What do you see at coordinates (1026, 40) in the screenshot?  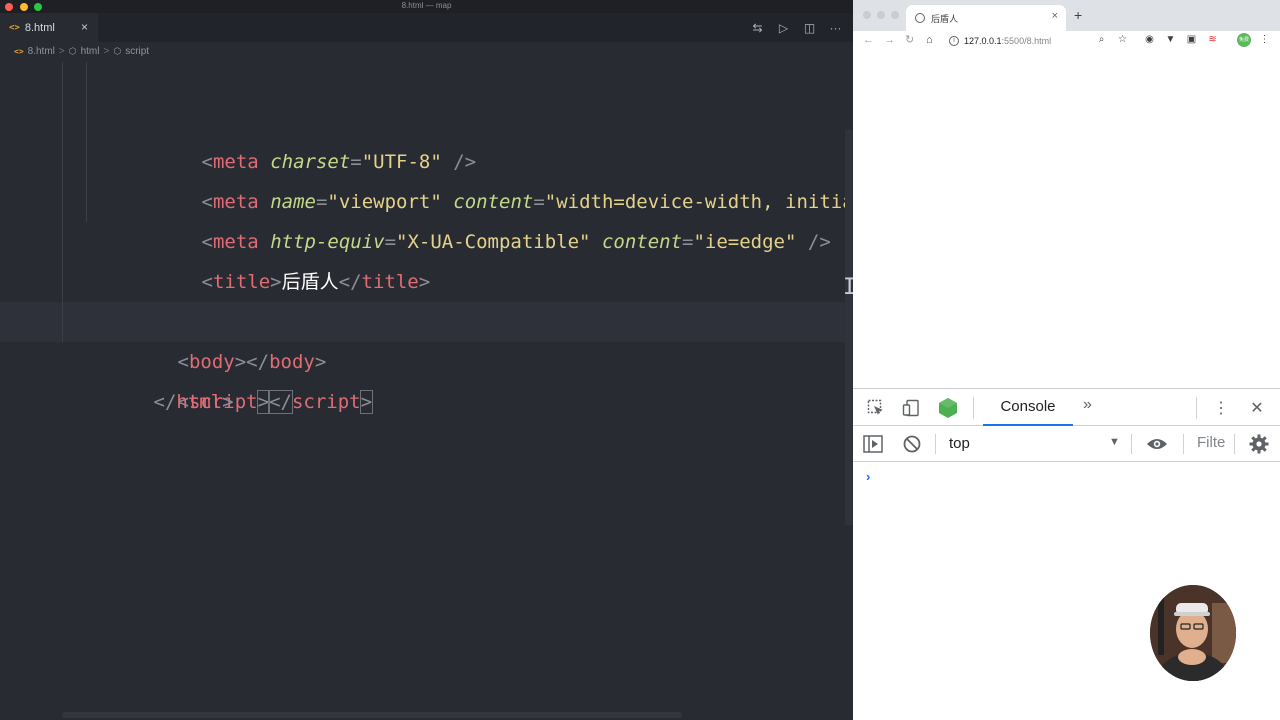 I see `url-path: :5500/8.html` at bounding box center [1026, 40].